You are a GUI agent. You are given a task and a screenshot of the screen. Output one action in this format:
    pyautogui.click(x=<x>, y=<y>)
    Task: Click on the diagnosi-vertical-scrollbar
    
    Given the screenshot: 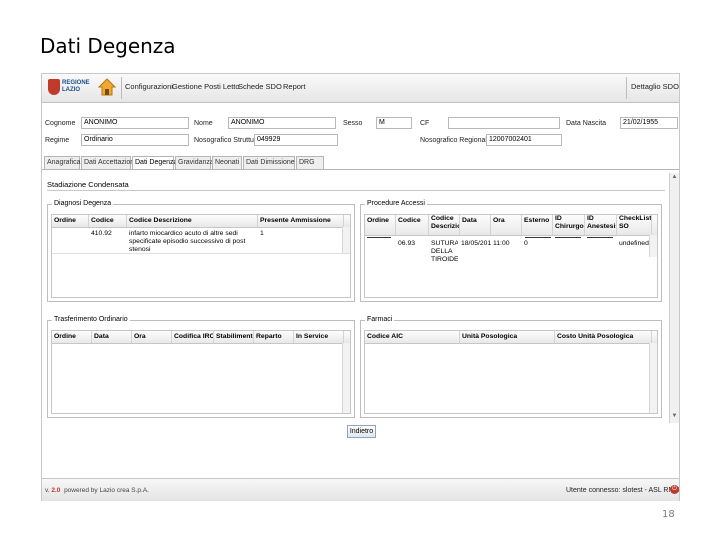 What is the action you would take?
    pyautogui.click(x=346, y=240)
    